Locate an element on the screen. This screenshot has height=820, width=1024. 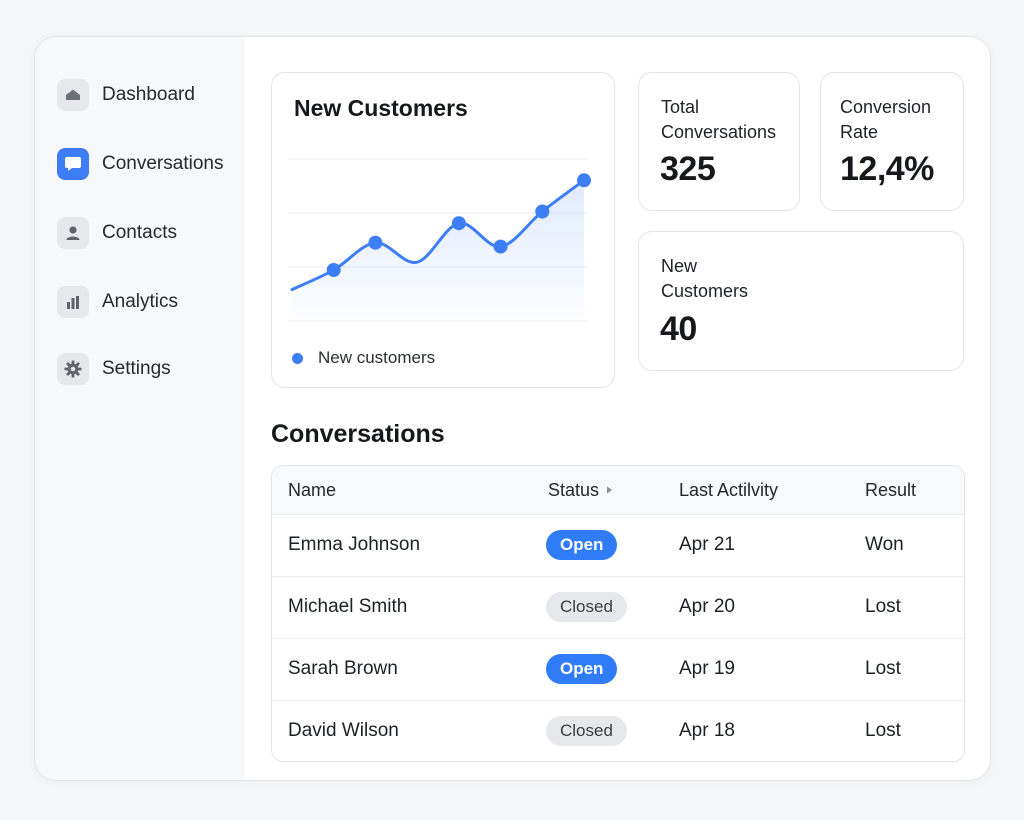
sidebar-item-dashboard: Dashboard is located at coordinates (126, 95).